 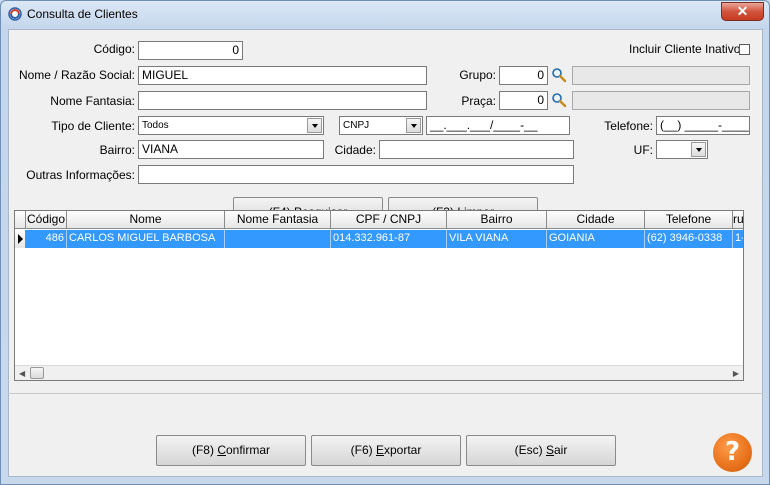 I want to click on exportar-button: (F6) Exportar, so click(x=386, y=450).